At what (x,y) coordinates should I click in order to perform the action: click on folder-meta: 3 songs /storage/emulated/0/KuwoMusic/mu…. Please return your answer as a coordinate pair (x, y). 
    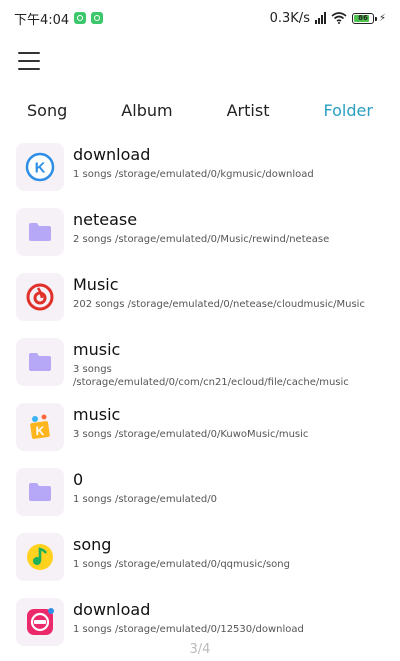
    Looking at the image, I should click on (191, 434).